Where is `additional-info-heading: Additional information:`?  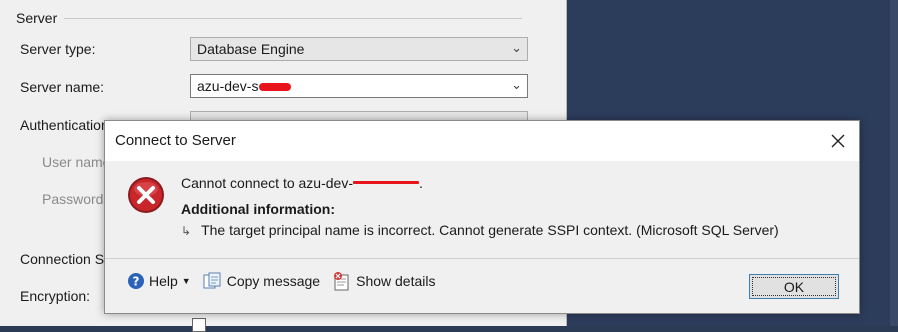
additional-info-heading: Additional information: is located at coordinates (258, 209).